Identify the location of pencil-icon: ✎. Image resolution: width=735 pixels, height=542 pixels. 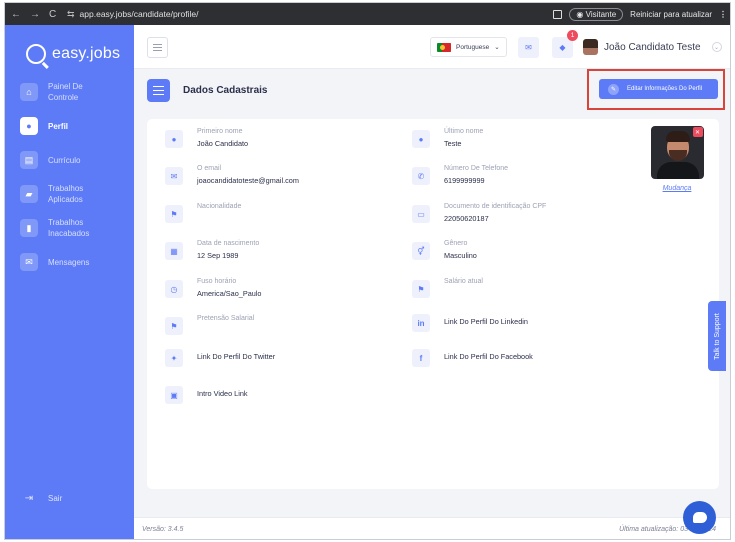
(613, 89).